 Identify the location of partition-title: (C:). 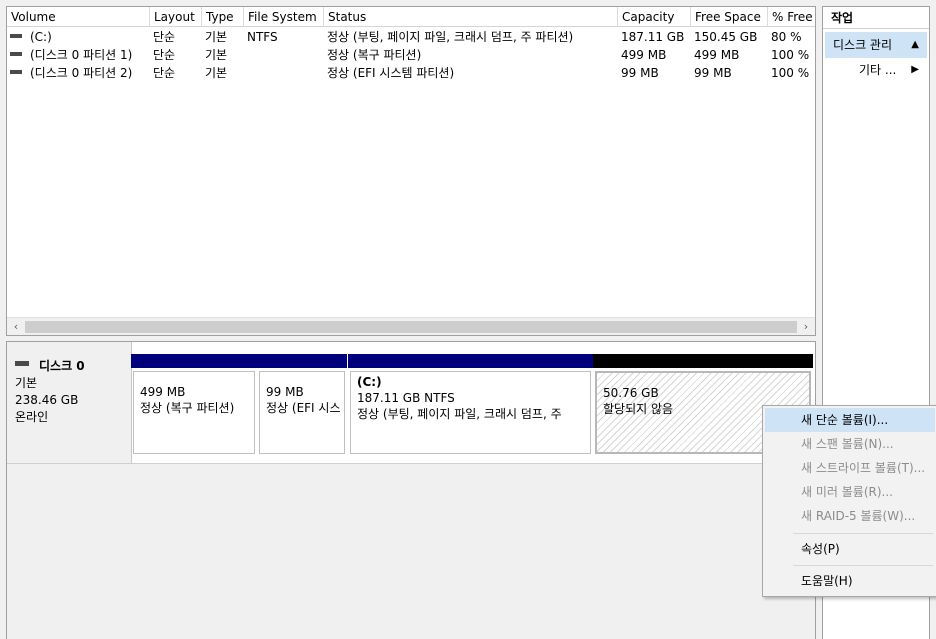
(369, 382).